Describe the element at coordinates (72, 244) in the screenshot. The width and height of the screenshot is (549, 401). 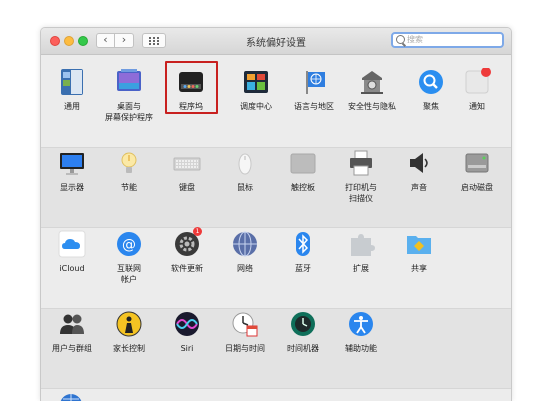
I see `icloud-icon` at that location.